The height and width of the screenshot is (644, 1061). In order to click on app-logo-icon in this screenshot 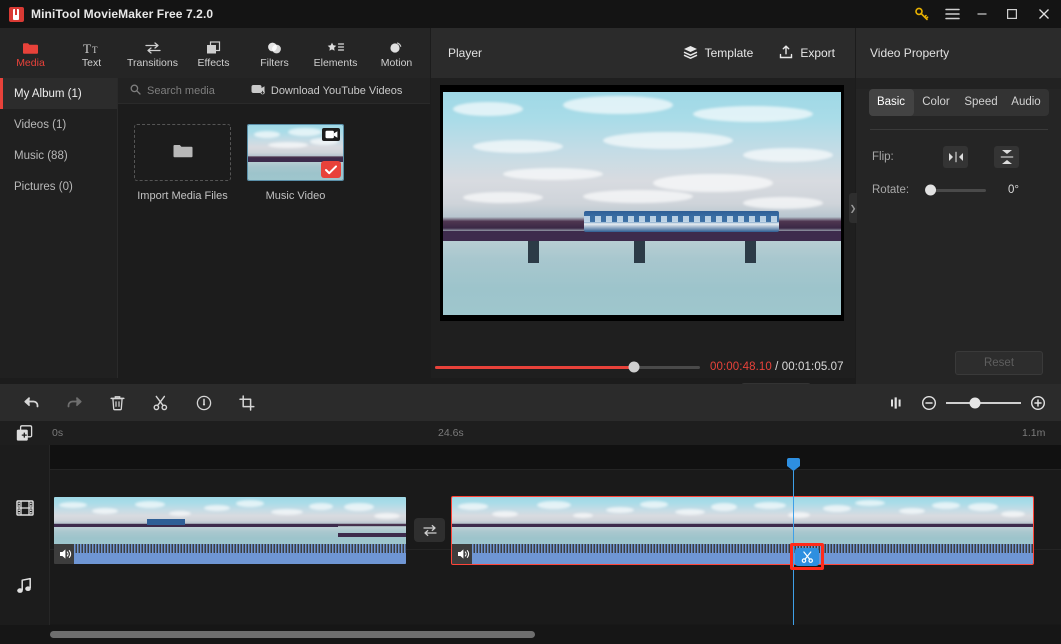, I will do `click(16, 14)`.